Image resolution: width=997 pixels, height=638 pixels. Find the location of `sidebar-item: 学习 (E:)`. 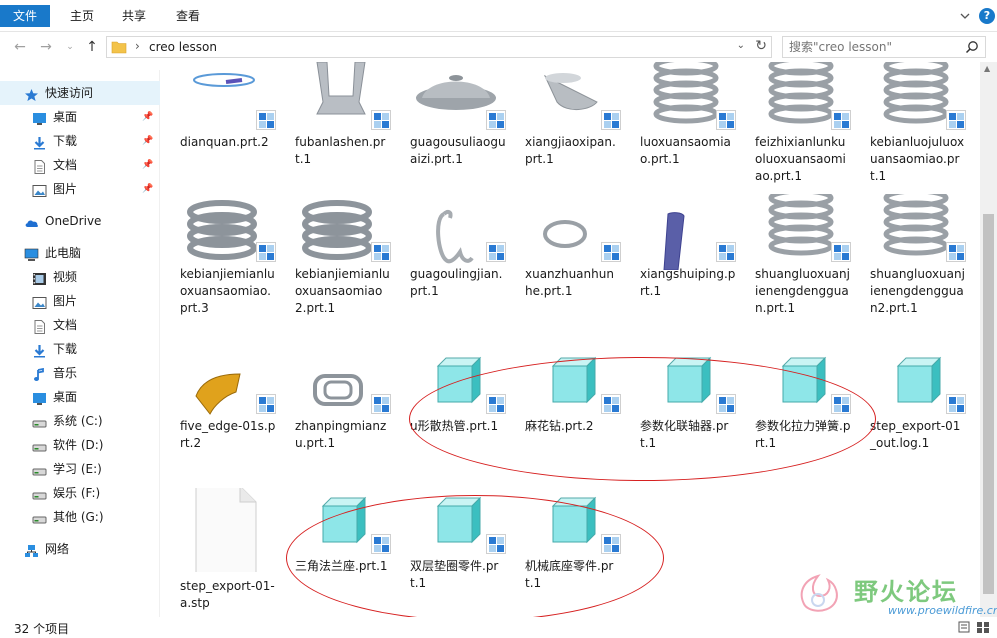

sidebar-item: 学习 (E:) is located at coordinates (80, 469).